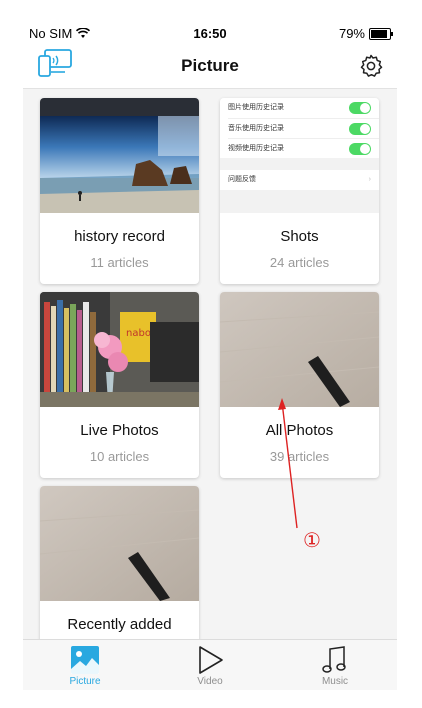  I want to click on picture-icon, so click(85, 660).